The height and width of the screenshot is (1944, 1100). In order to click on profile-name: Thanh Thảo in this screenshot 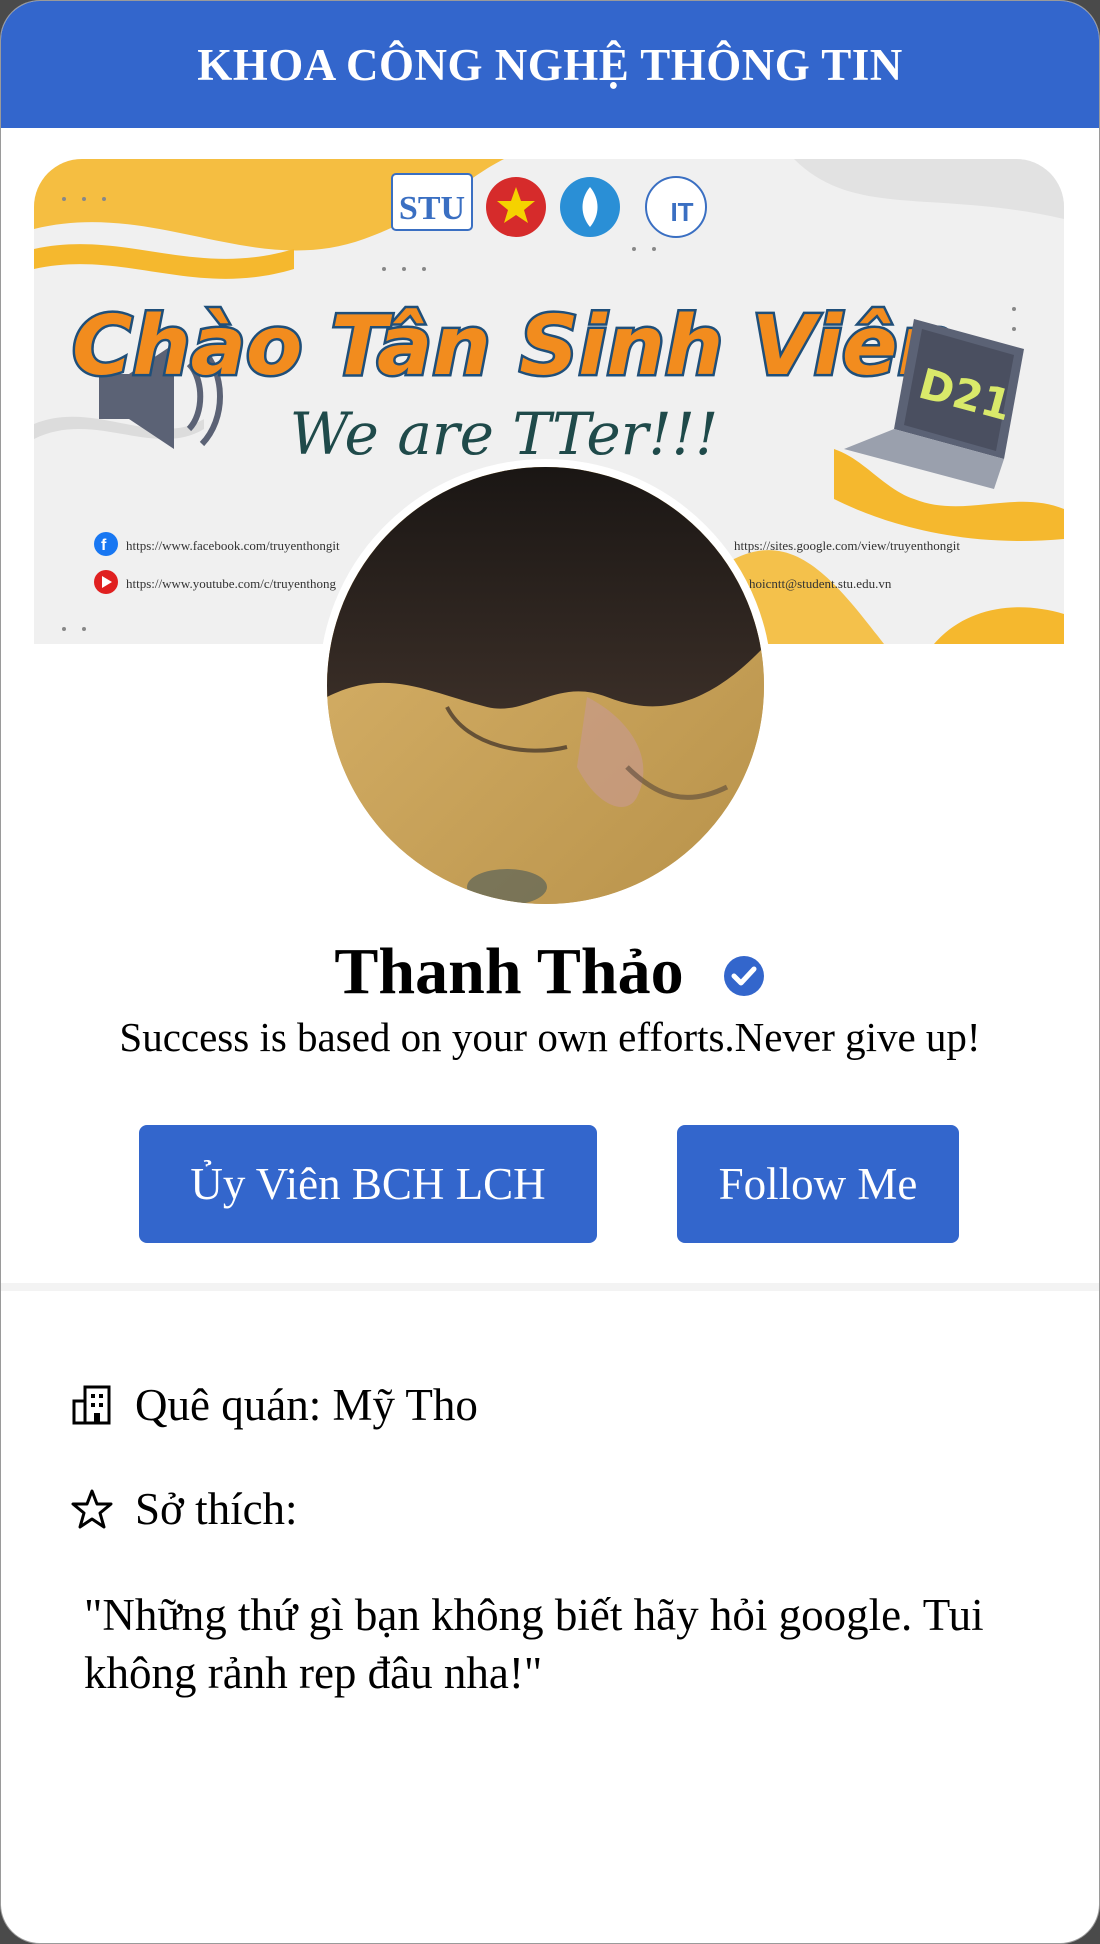, I will do `click(509, 971)`.